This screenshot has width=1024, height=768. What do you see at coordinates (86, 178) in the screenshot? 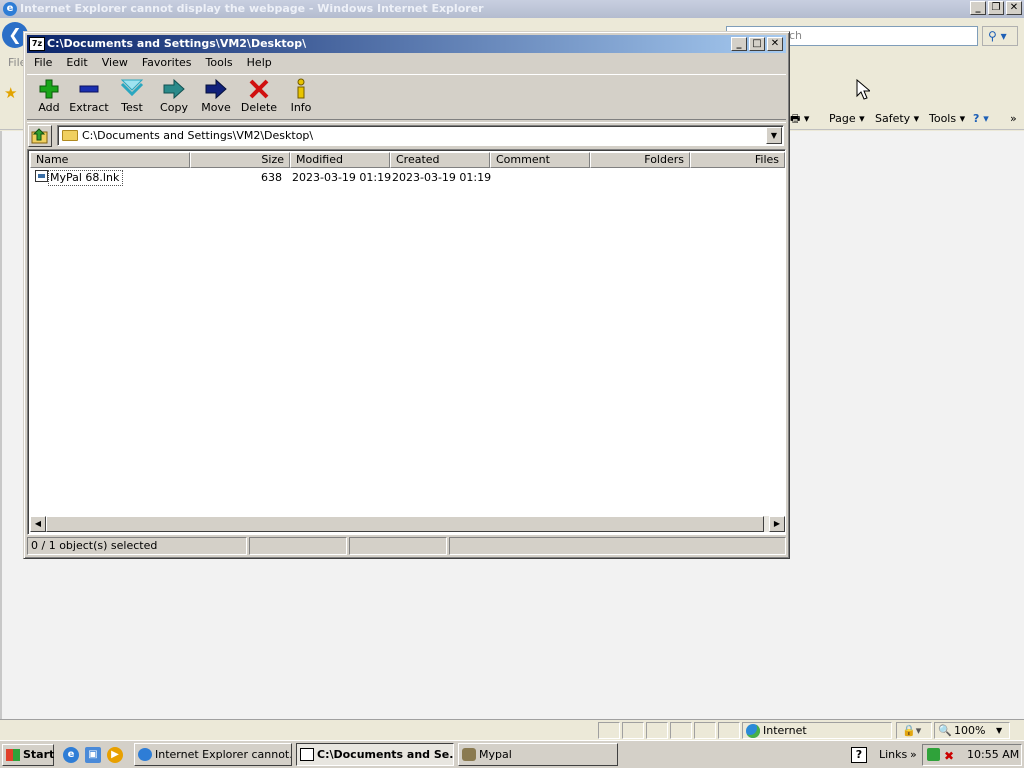
I see `file-name: MyPal 68.lnk` at bounding box center [86, 178].